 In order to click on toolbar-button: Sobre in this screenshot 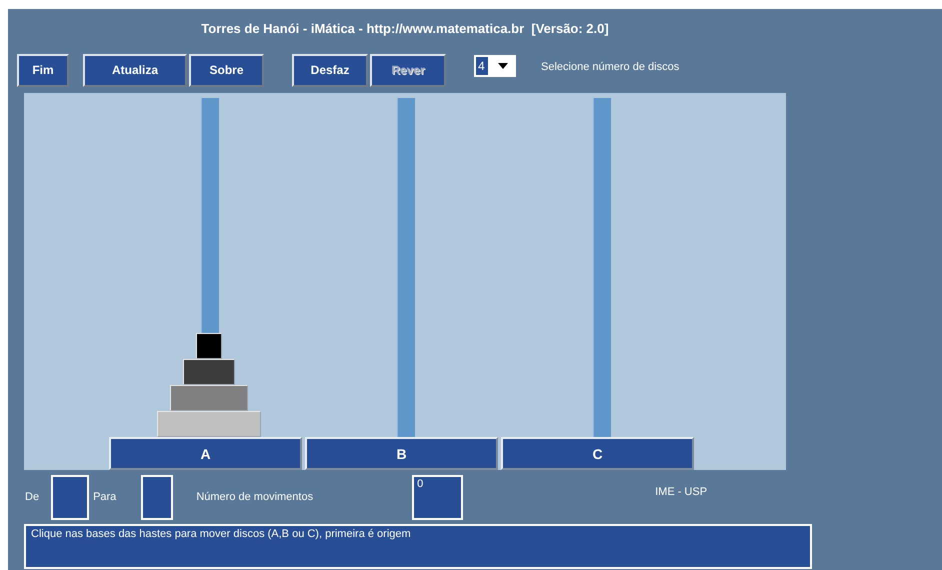, I will do `click(226, 70)`.